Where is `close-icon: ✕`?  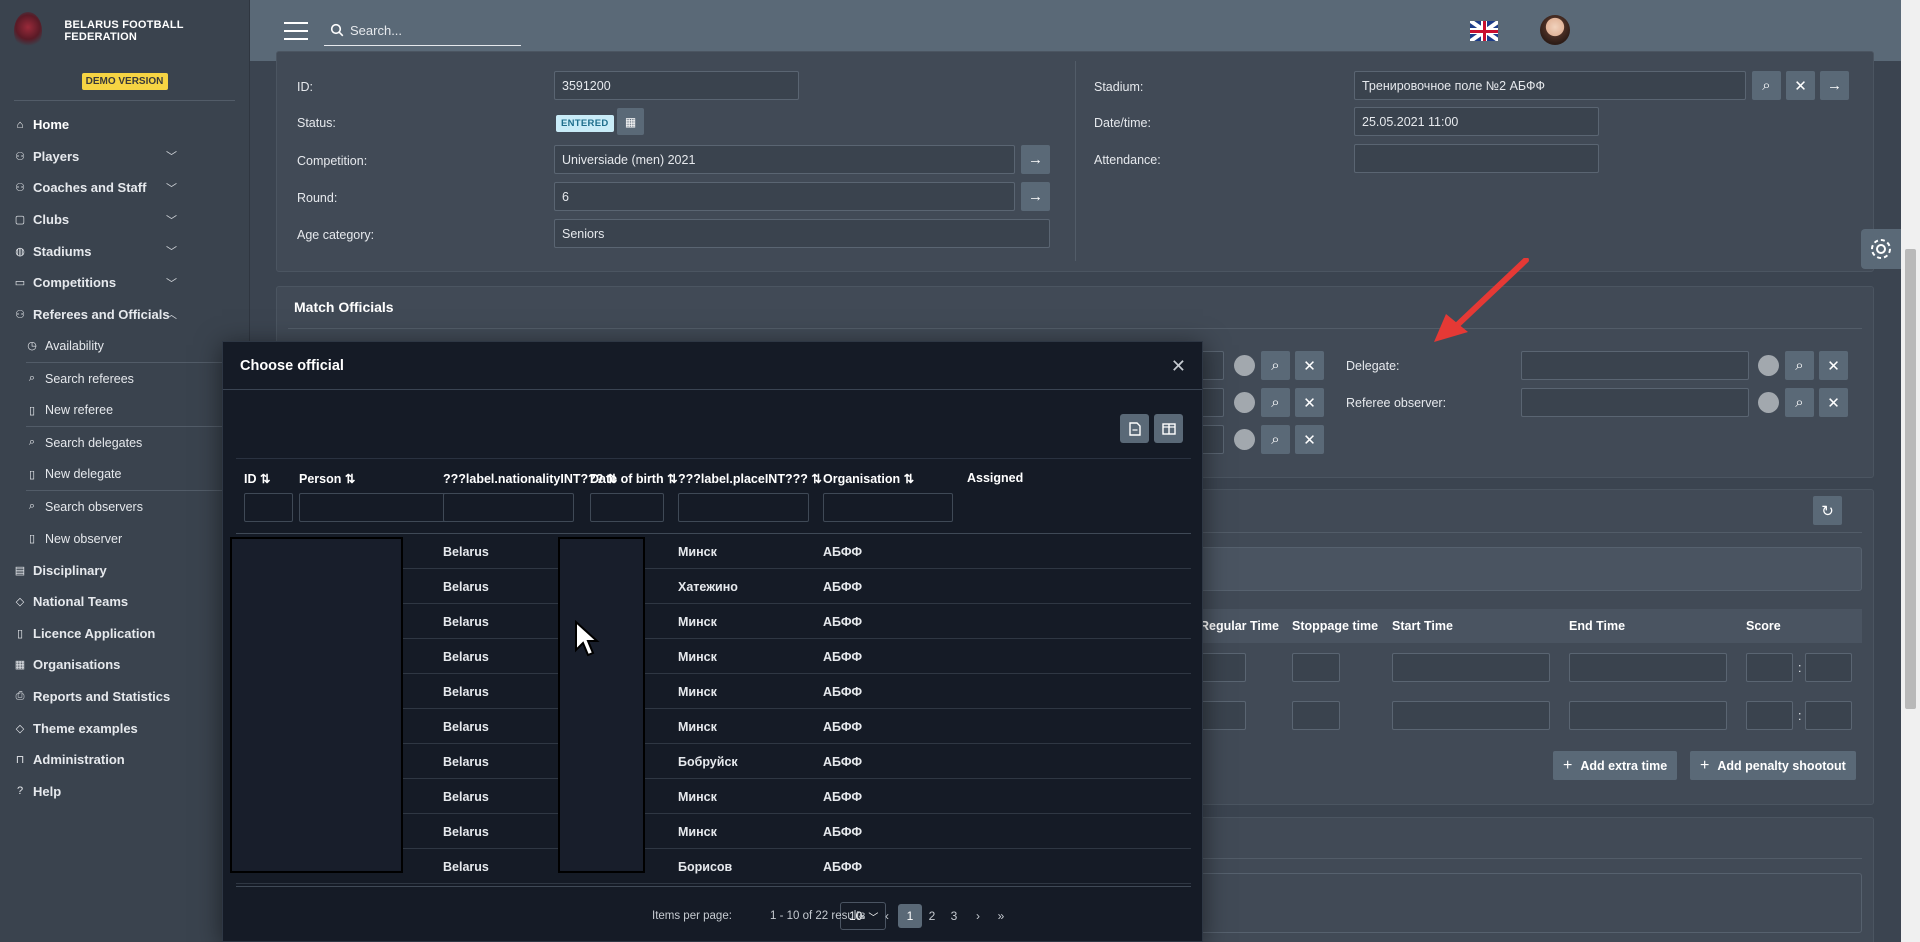 close-icon: ✕ is located at coordinates (1178, 366).